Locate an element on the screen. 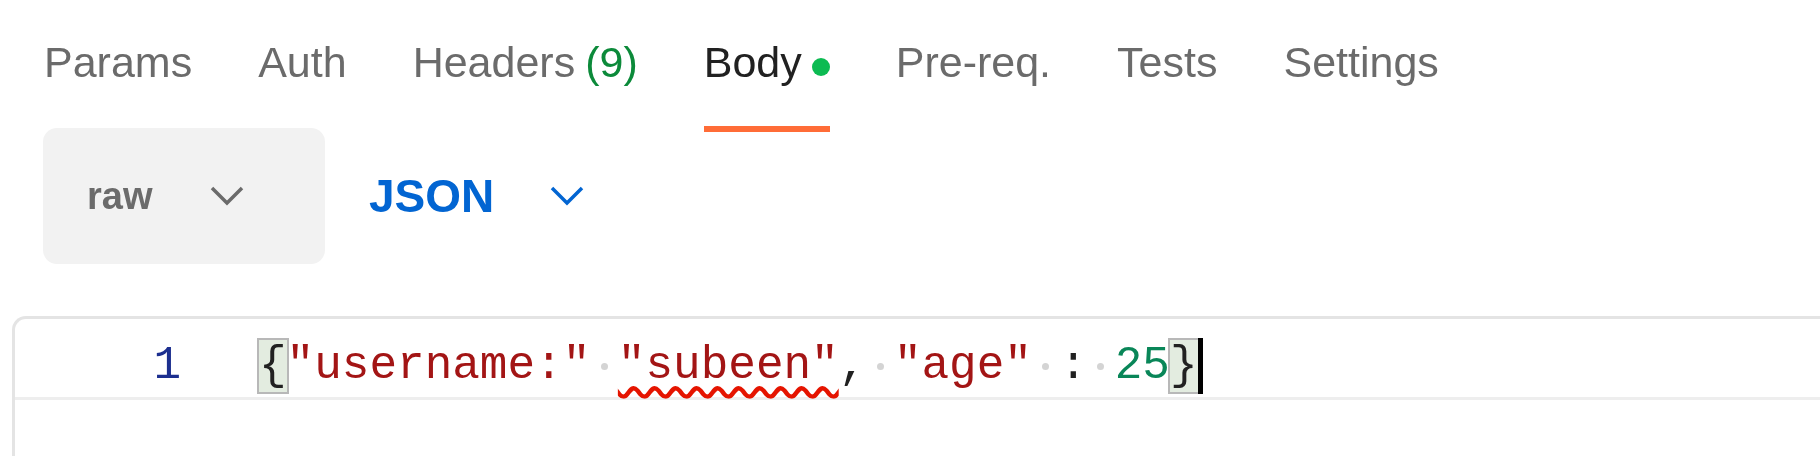  code-token: "subeen" is located at coordinates (728, 366).